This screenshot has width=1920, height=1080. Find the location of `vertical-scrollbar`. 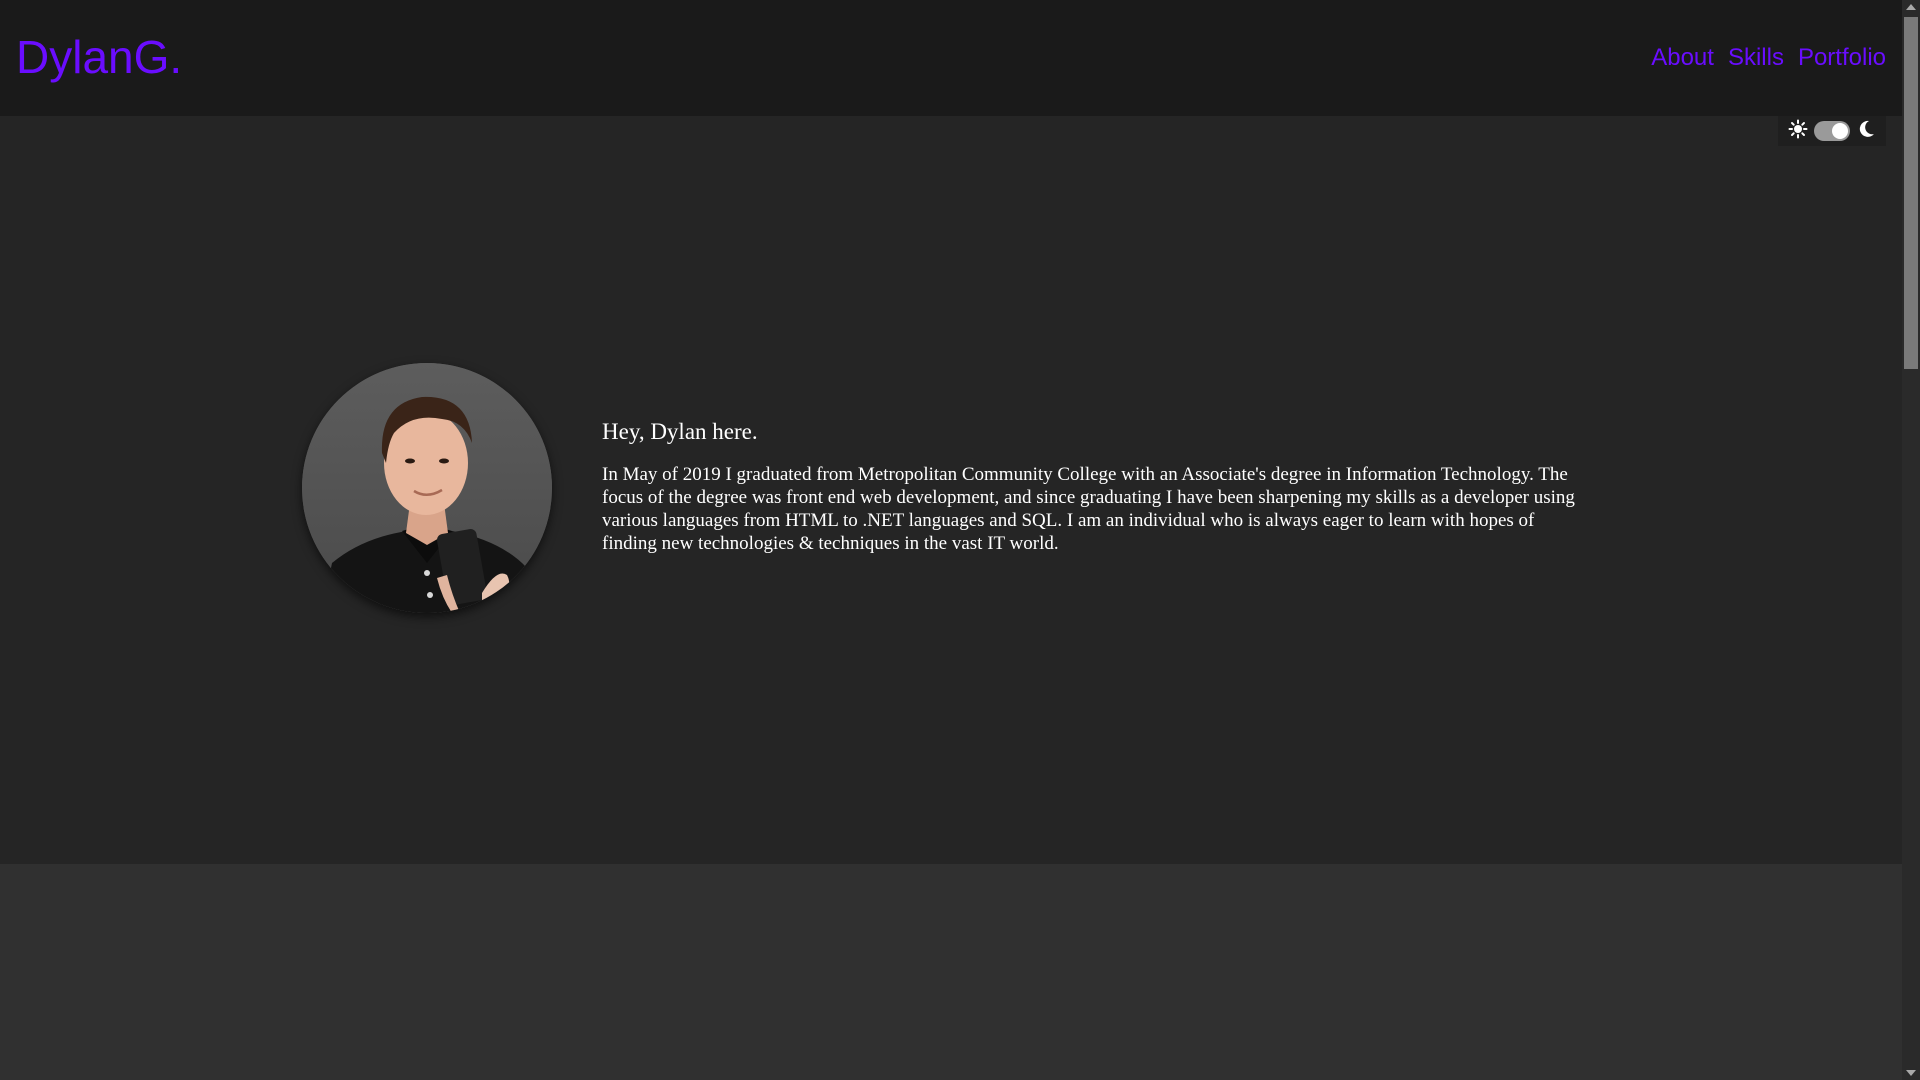

vertical-scrollbar is located at coordinates (1911, 540).